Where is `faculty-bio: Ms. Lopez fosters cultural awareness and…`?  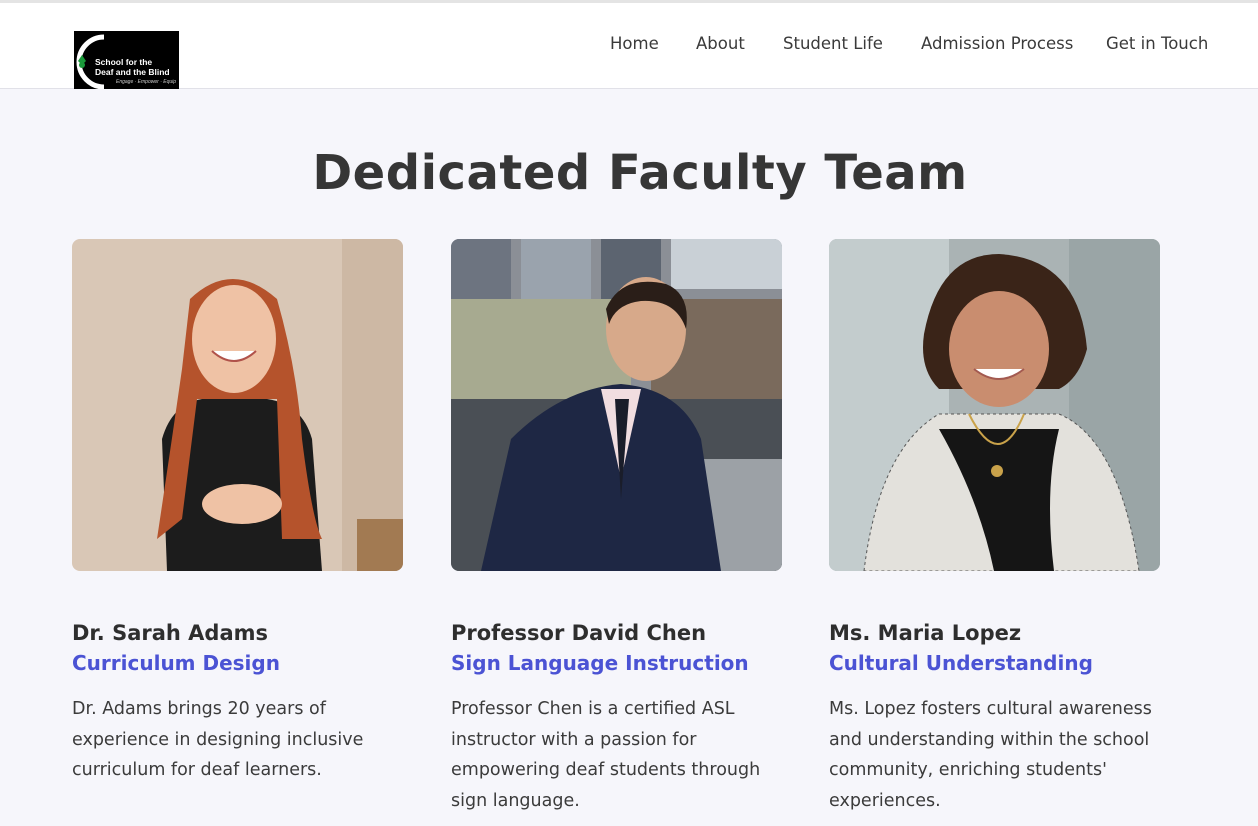
faculty-bio: Ms. Lopez fosters cultural awareness and… is located at coordinates (990, 755).